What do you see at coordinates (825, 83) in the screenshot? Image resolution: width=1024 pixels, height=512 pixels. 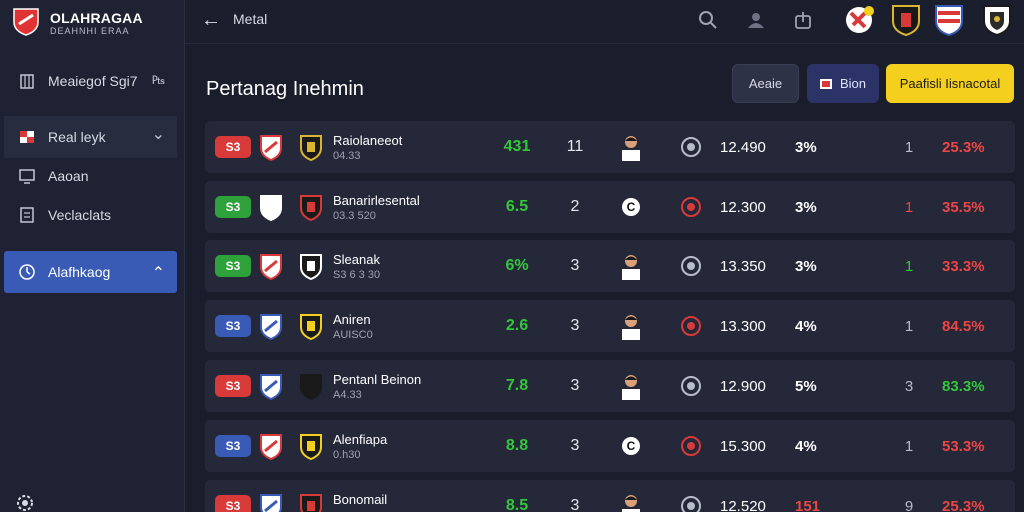 I see `flag-small-icon` at bounding box center [825, 83].